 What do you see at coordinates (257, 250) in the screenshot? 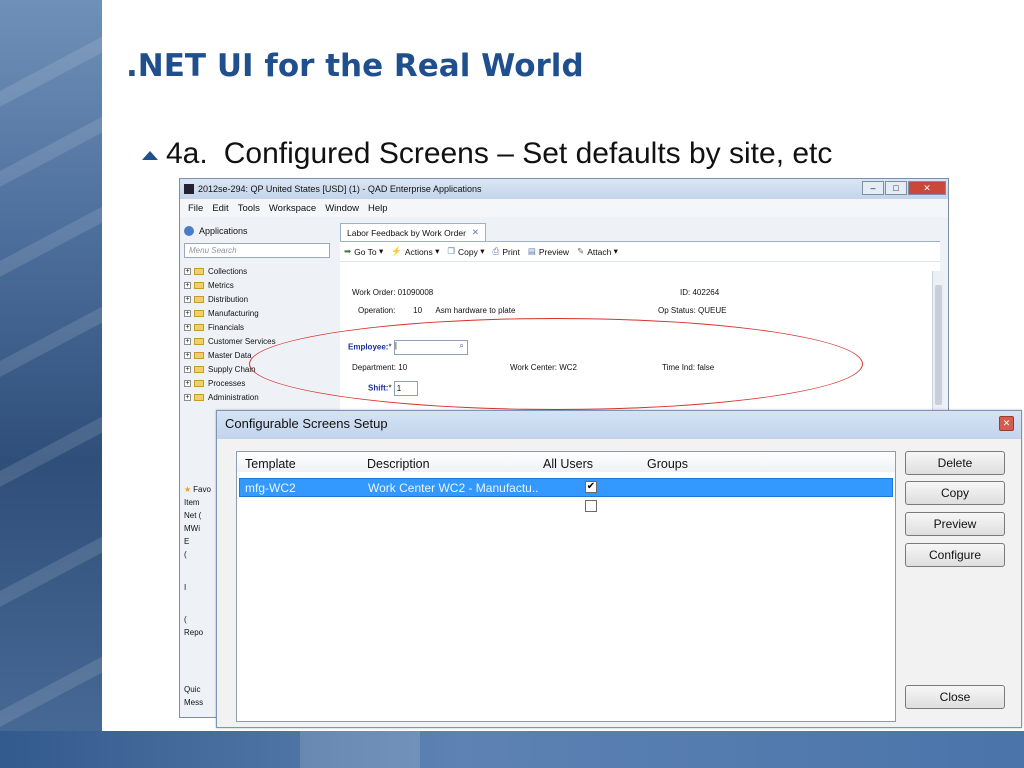
I see `menu-search-input: Menu Search` at bounding box center [257, 250].